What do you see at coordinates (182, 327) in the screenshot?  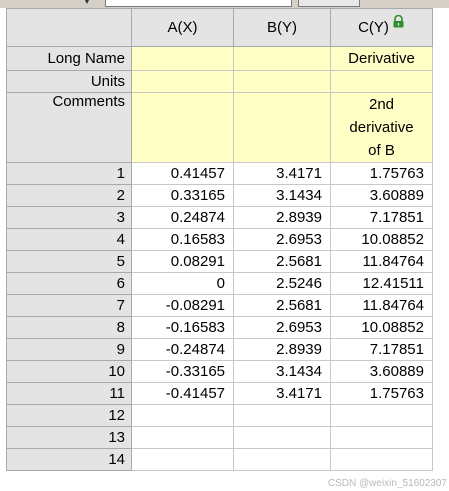 I see `cell-a: -0.16583` at bounding box center [182, 327].